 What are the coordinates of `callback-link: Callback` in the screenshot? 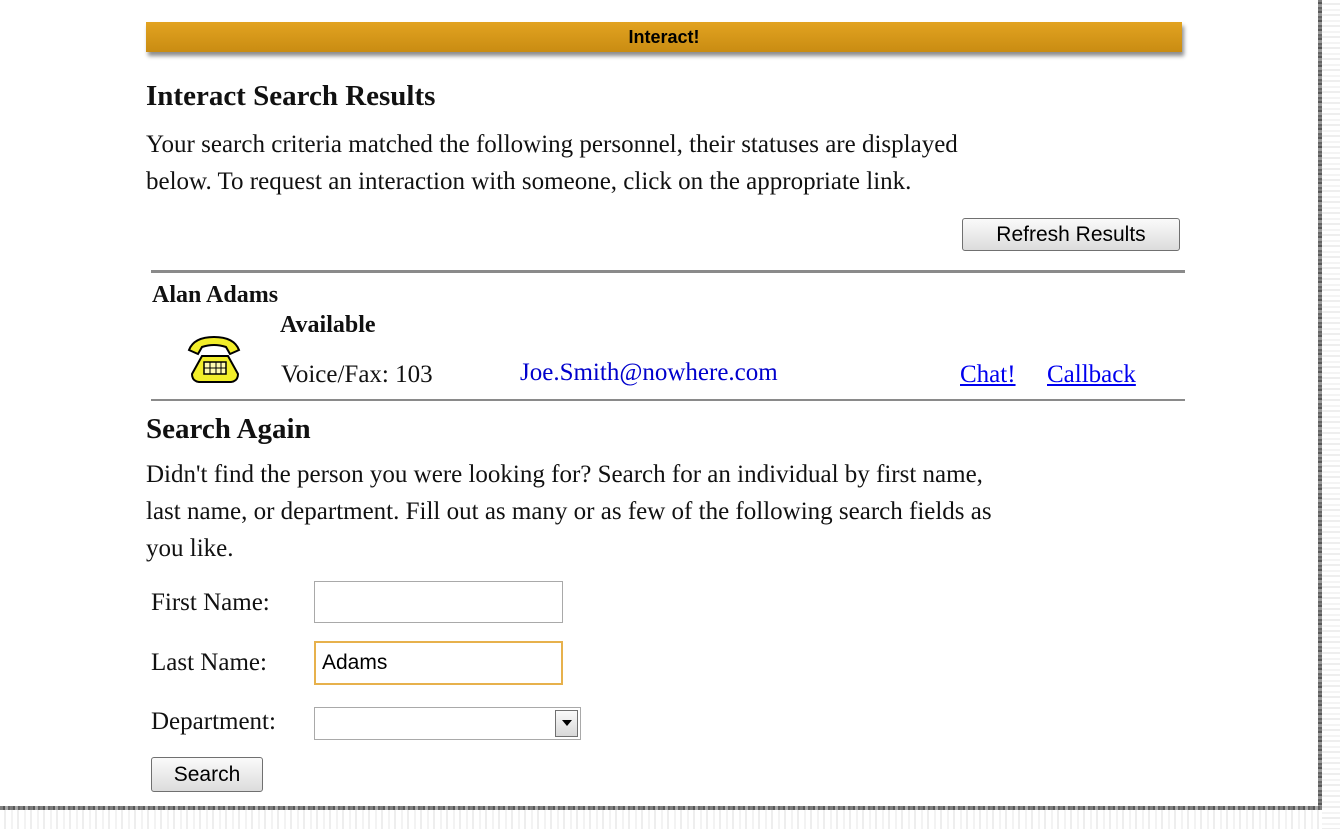 It's located at (1091, 375).